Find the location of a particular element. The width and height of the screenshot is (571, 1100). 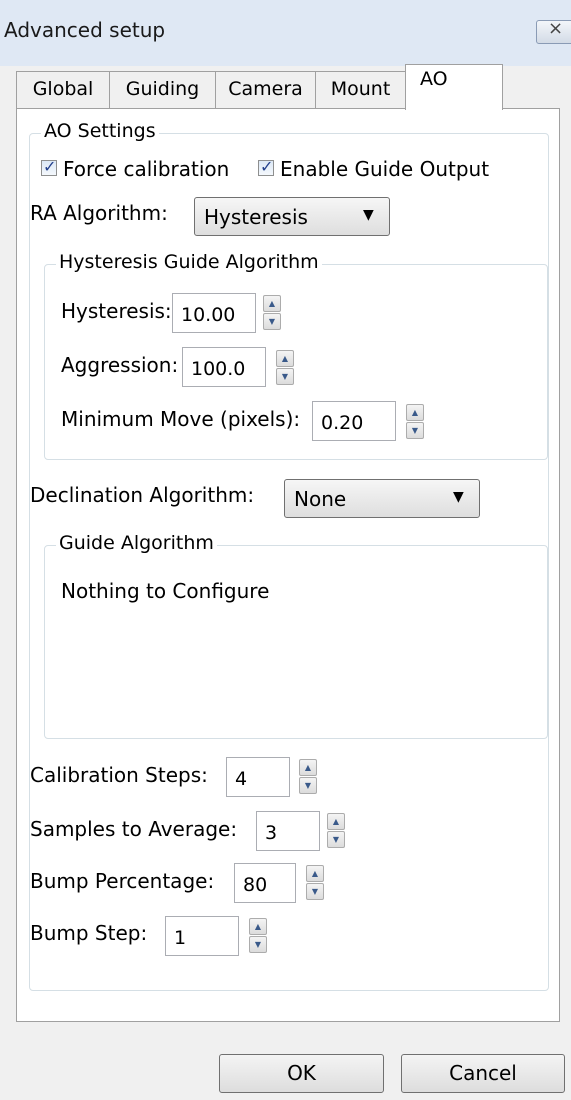

calibration-steps-value: 4 is located at coordinates (241, 779).